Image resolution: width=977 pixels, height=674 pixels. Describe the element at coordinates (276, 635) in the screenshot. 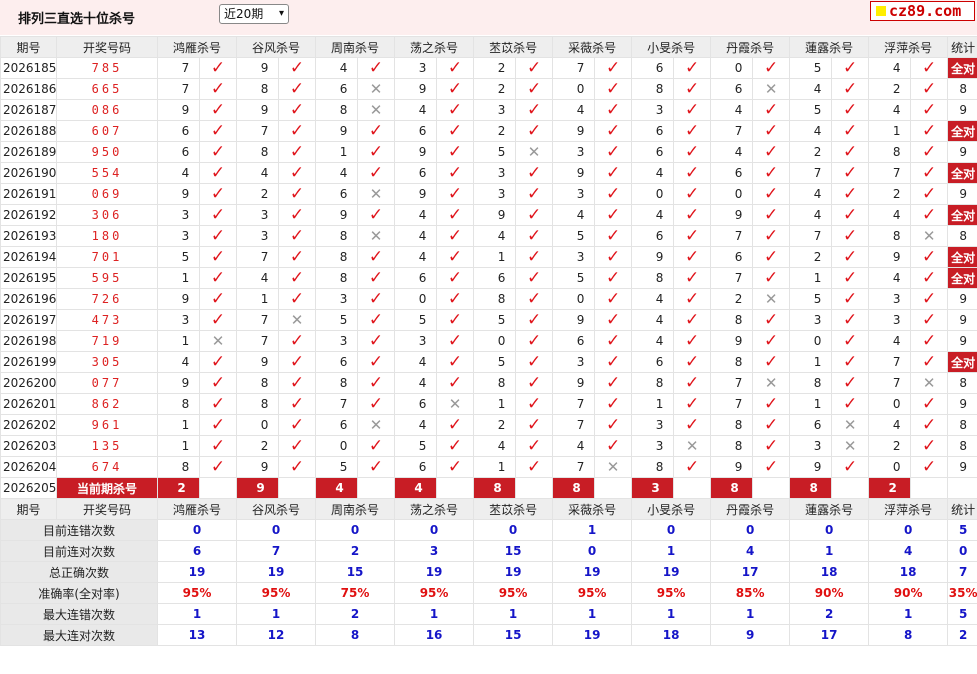

I see `stats-value: 12` at that location.